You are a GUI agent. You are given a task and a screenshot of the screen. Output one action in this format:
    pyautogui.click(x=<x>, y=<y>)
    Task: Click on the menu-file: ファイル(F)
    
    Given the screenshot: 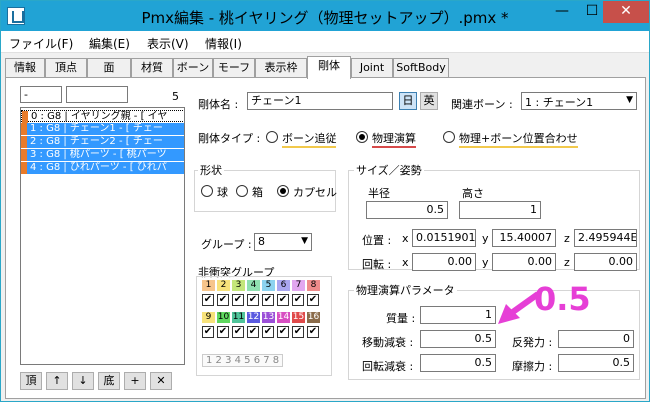 What is the action you would take?
    pyautogui.click(x=41, y=43)
    